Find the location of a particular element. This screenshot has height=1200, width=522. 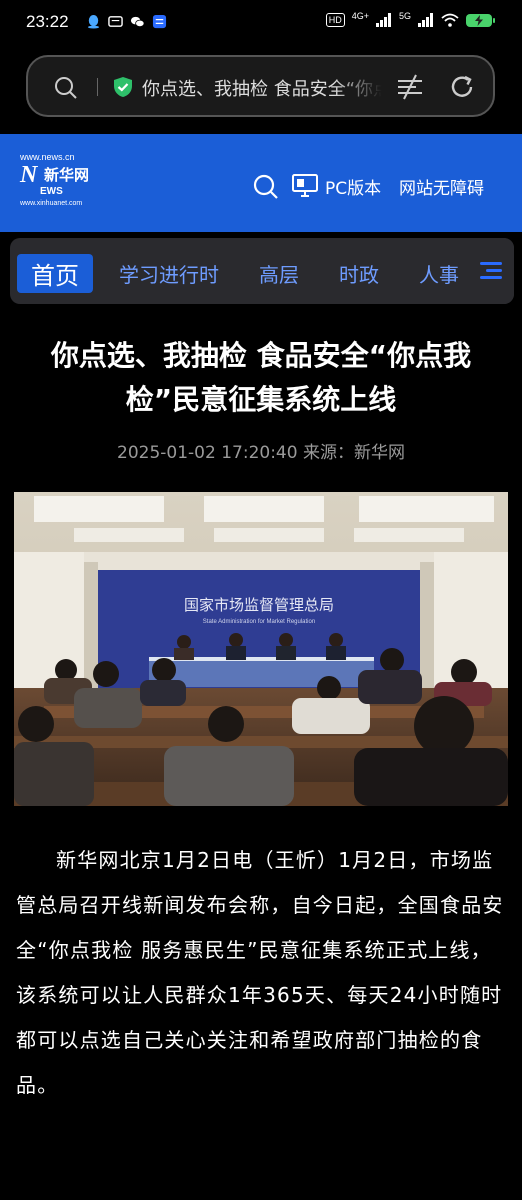

message-icon is located at coordinates (115, 21).